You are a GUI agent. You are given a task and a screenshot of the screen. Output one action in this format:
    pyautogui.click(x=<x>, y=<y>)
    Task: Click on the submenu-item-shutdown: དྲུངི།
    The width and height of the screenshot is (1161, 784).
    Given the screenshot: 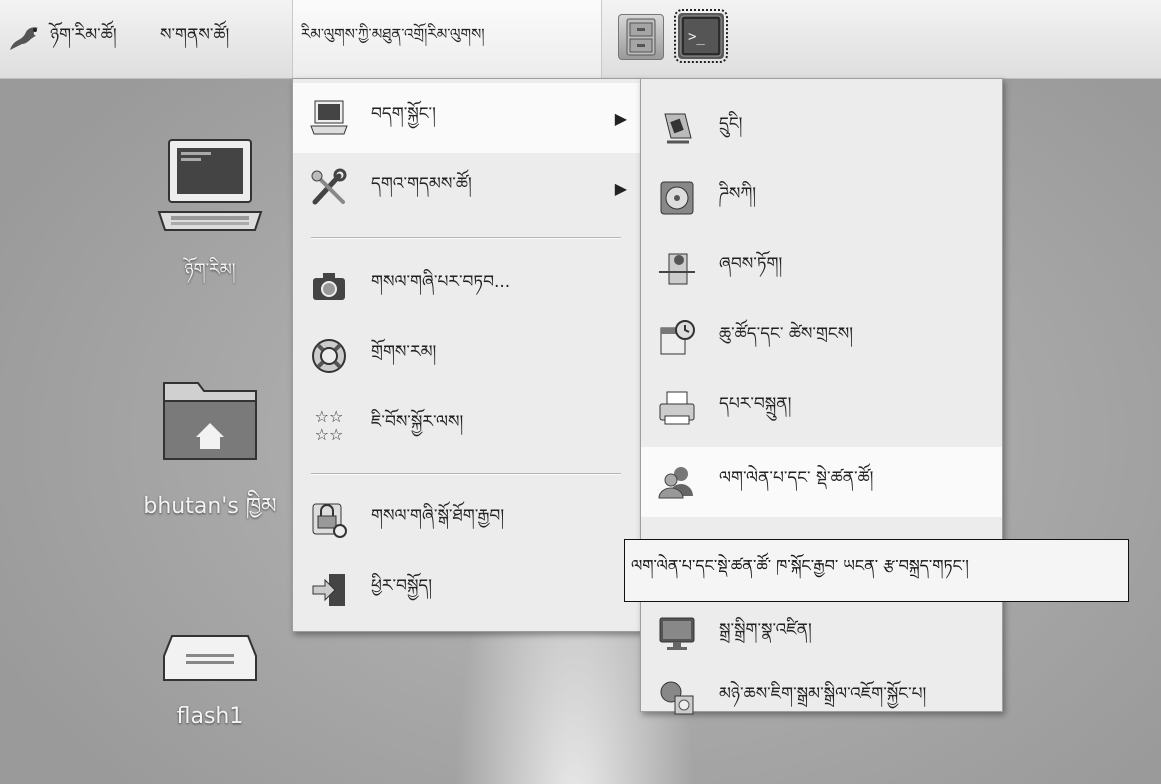 What is the action you would take?
    pyautogui.click(x=821, y=128)
    